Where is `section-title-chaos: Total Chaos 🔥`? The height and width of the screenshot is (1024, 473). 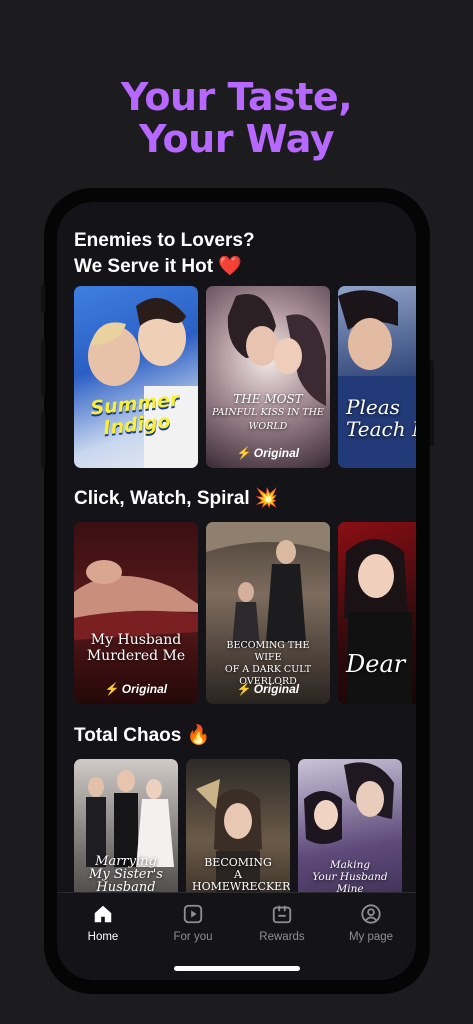
section-title-chaos: Total Chaos 🔥 is located at coordinates (142, 736).